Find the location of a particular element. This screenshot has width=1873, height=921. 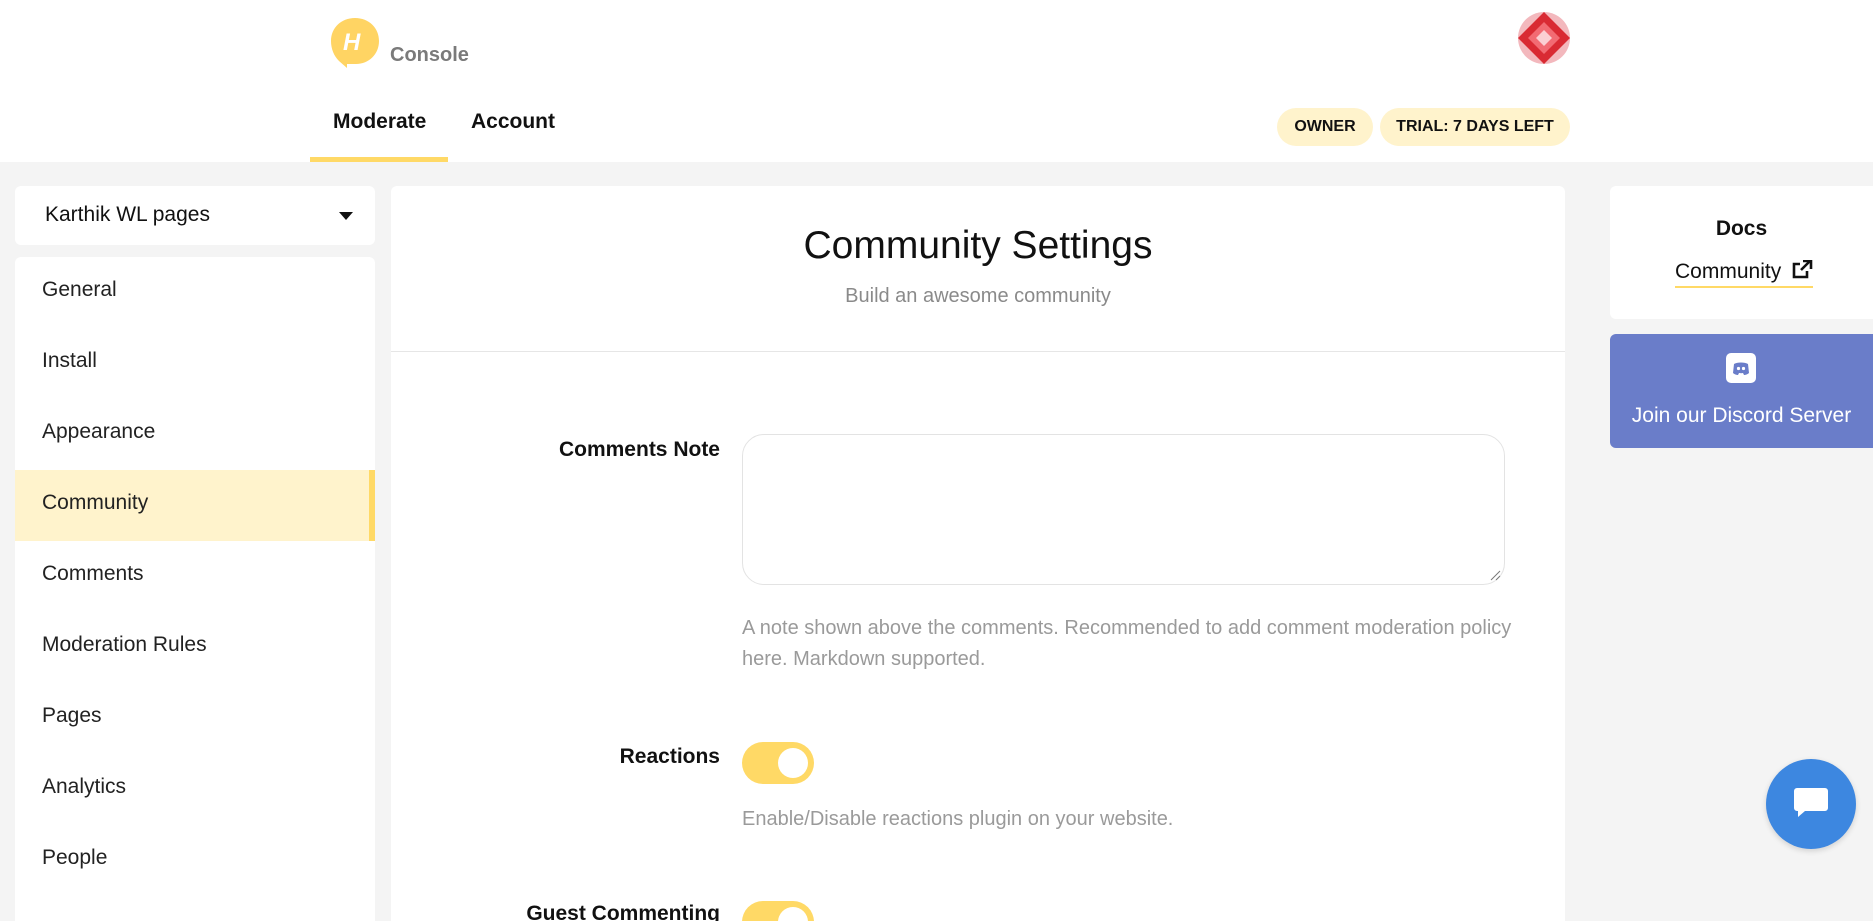

discord-join-button: Join our Discord Server is located at coordinates (1741, 391).